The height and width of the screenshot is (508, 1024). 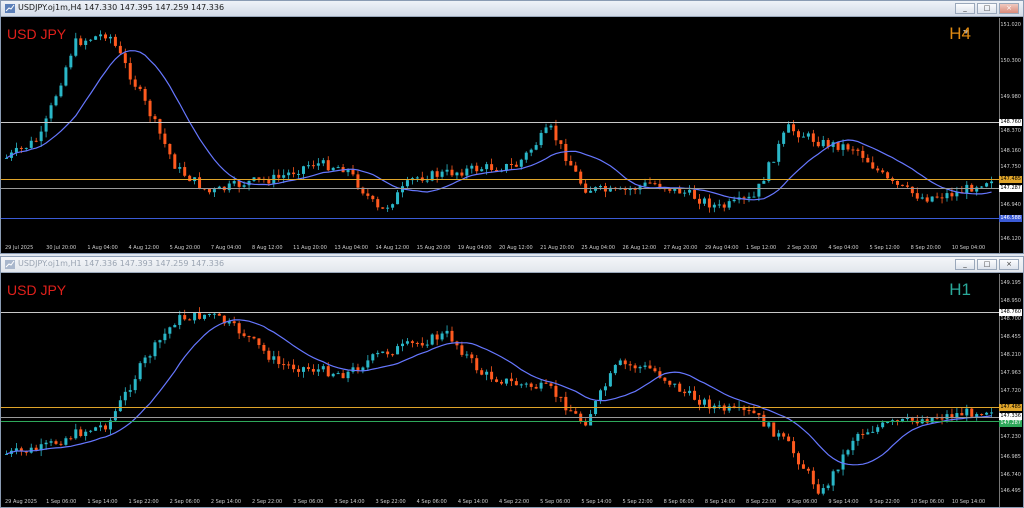 What do you see at coordinates (226, 502) in the screenshot?
I see `time-label: 2 Sep 14:00` at bounding box center [226, 502].